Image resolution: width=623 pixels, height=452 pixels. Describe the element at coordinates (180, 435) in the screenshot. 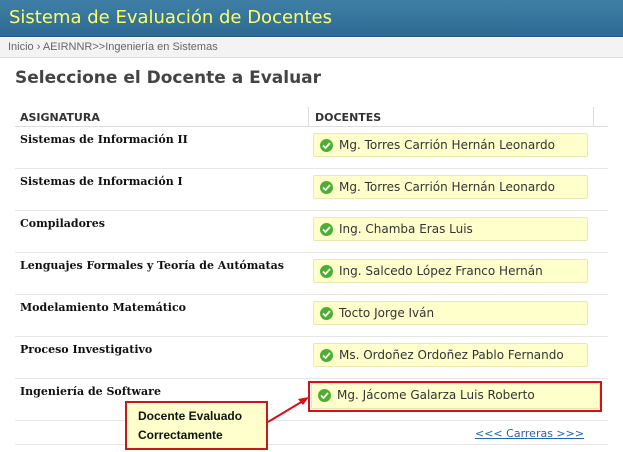

I see `callout-line: Correctamente` at that location.